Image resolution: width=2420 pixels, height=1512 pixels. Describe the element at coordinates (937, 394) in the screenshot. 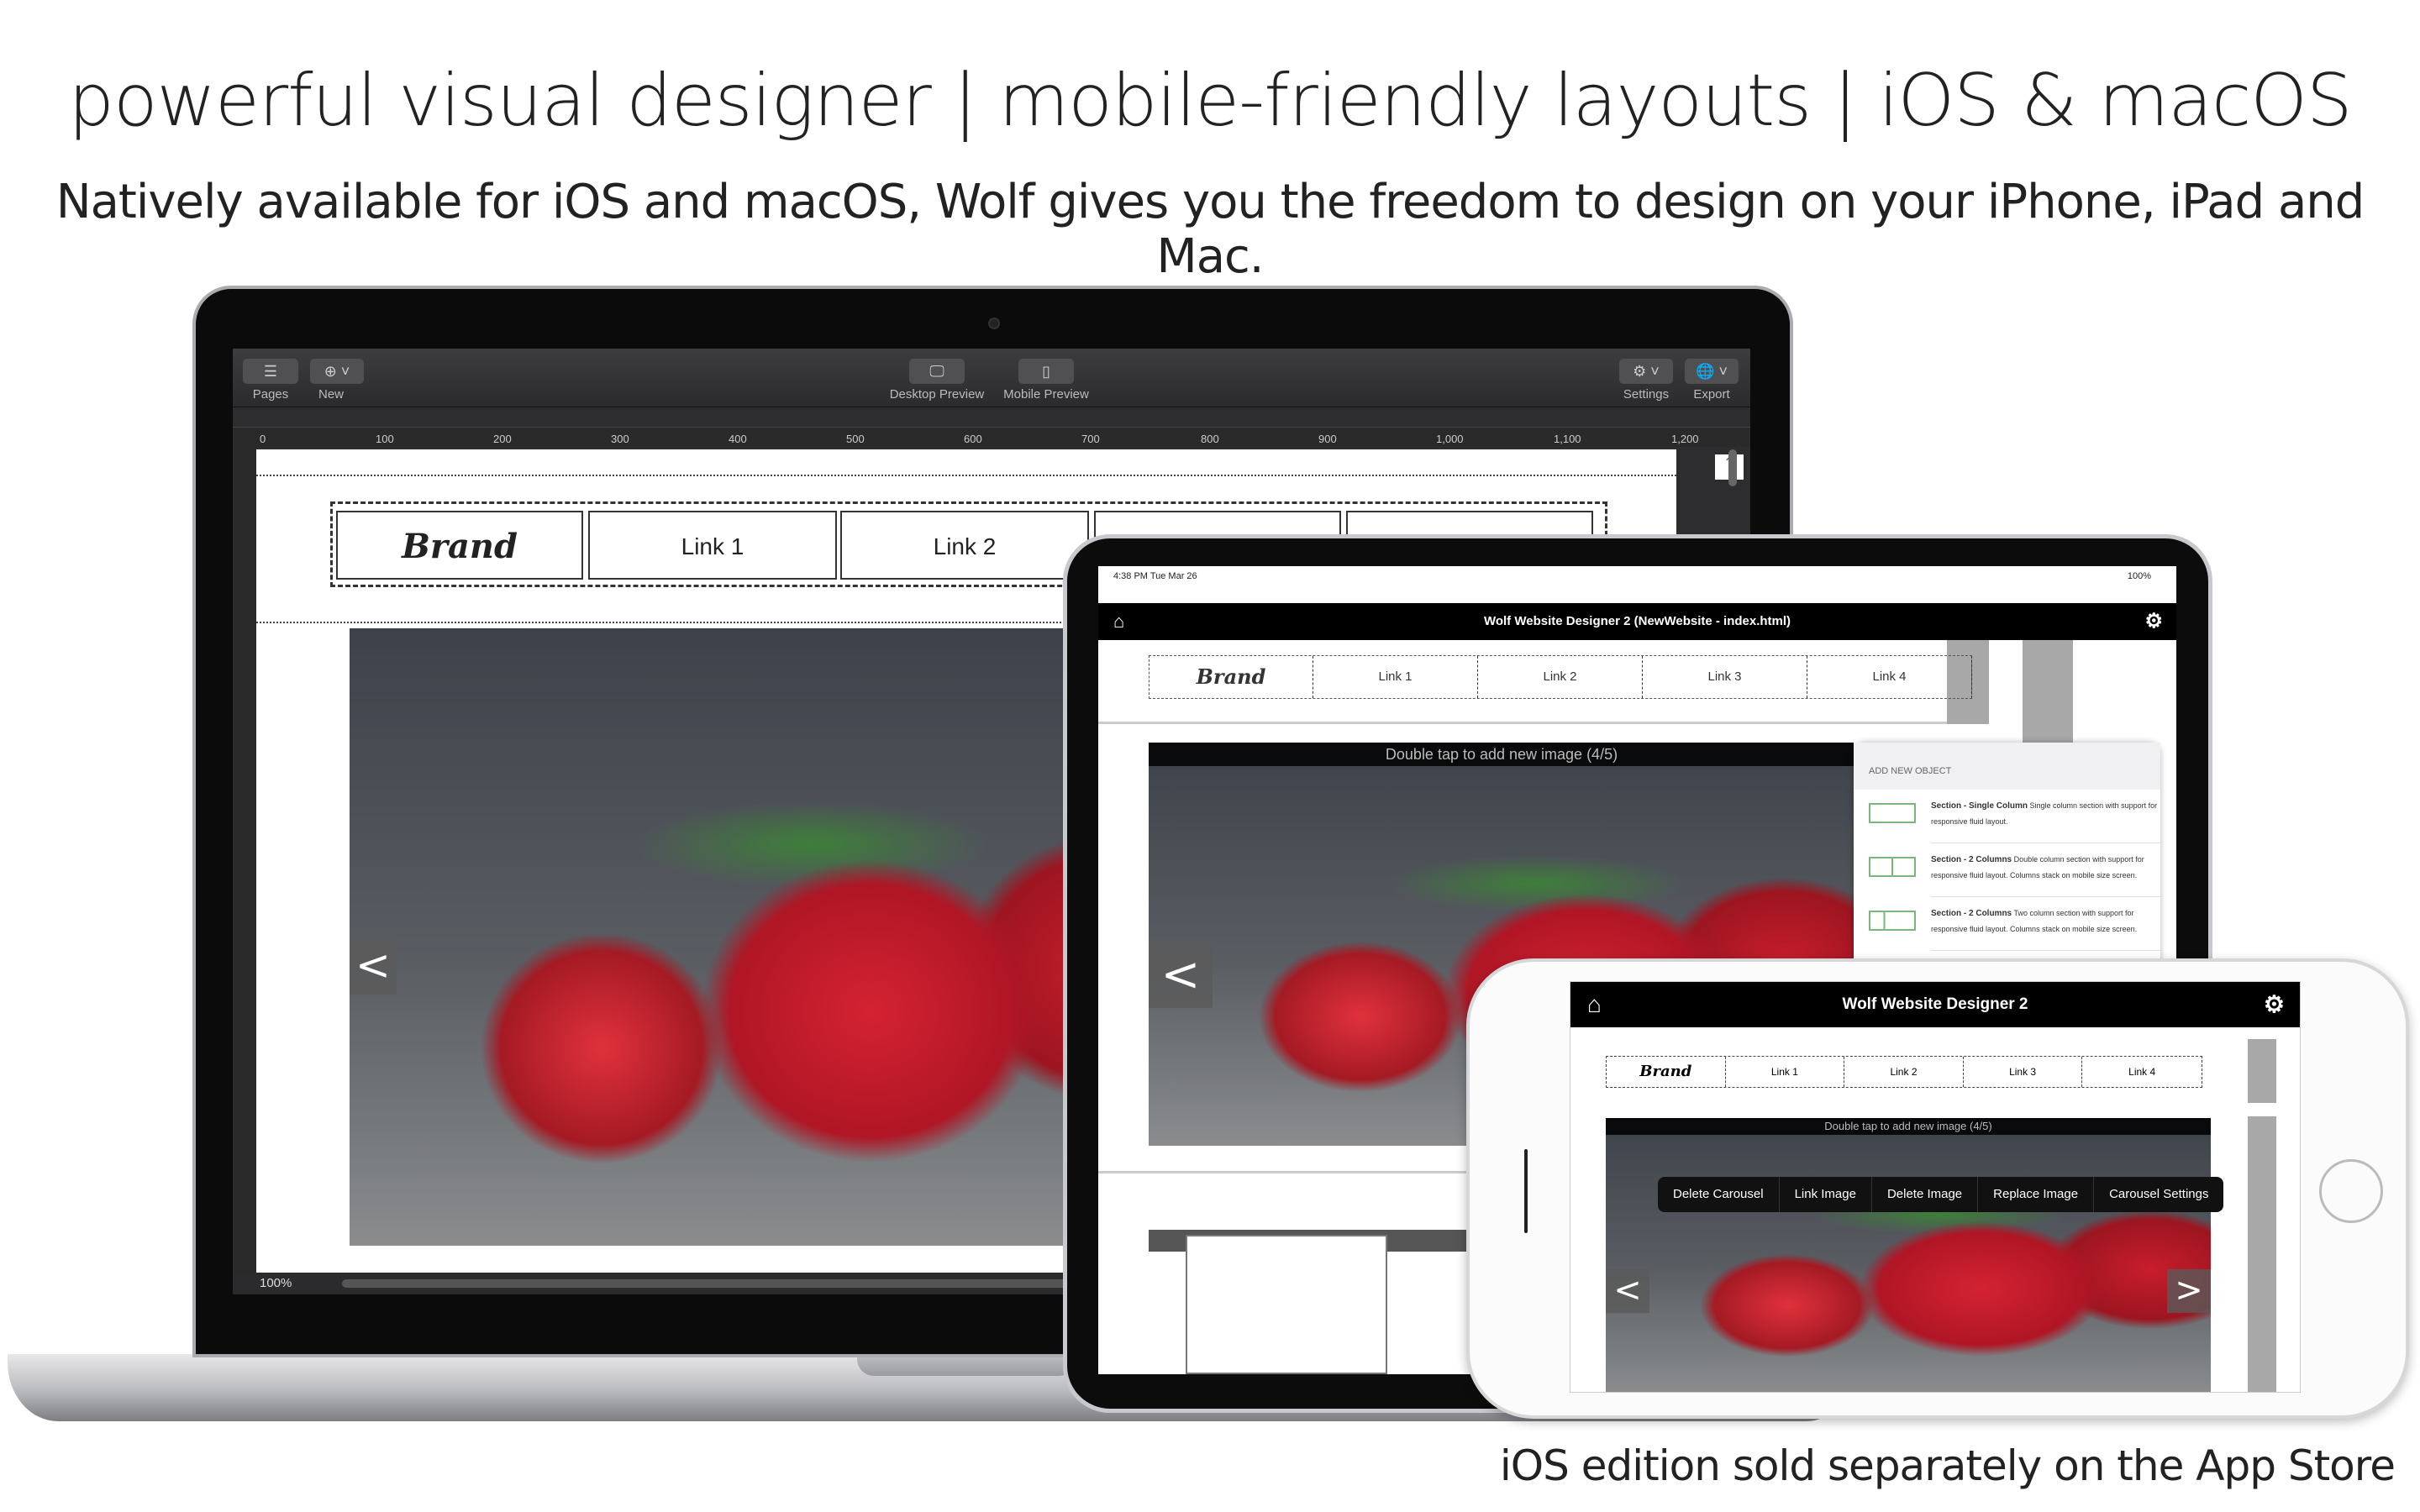

I see `desktop-preview-label: Desktop Preview` at that location.